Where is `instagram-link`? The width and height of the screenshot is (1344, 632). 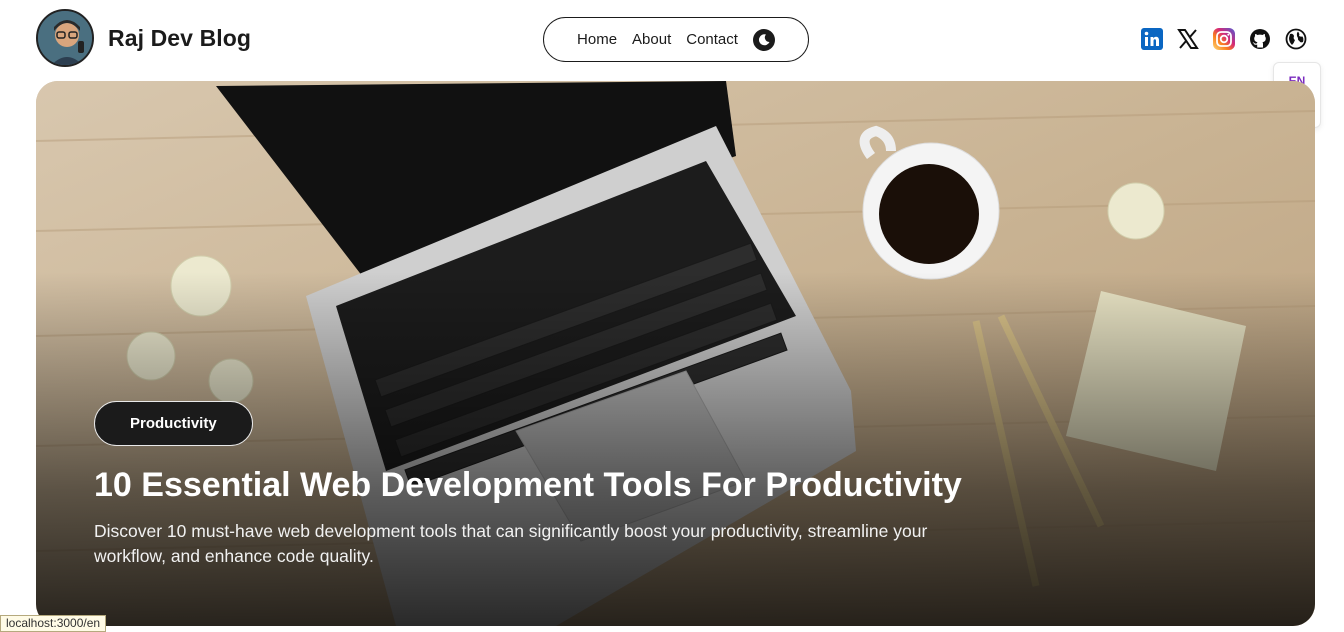 instagram-link is located at coordinates (1224, 39).